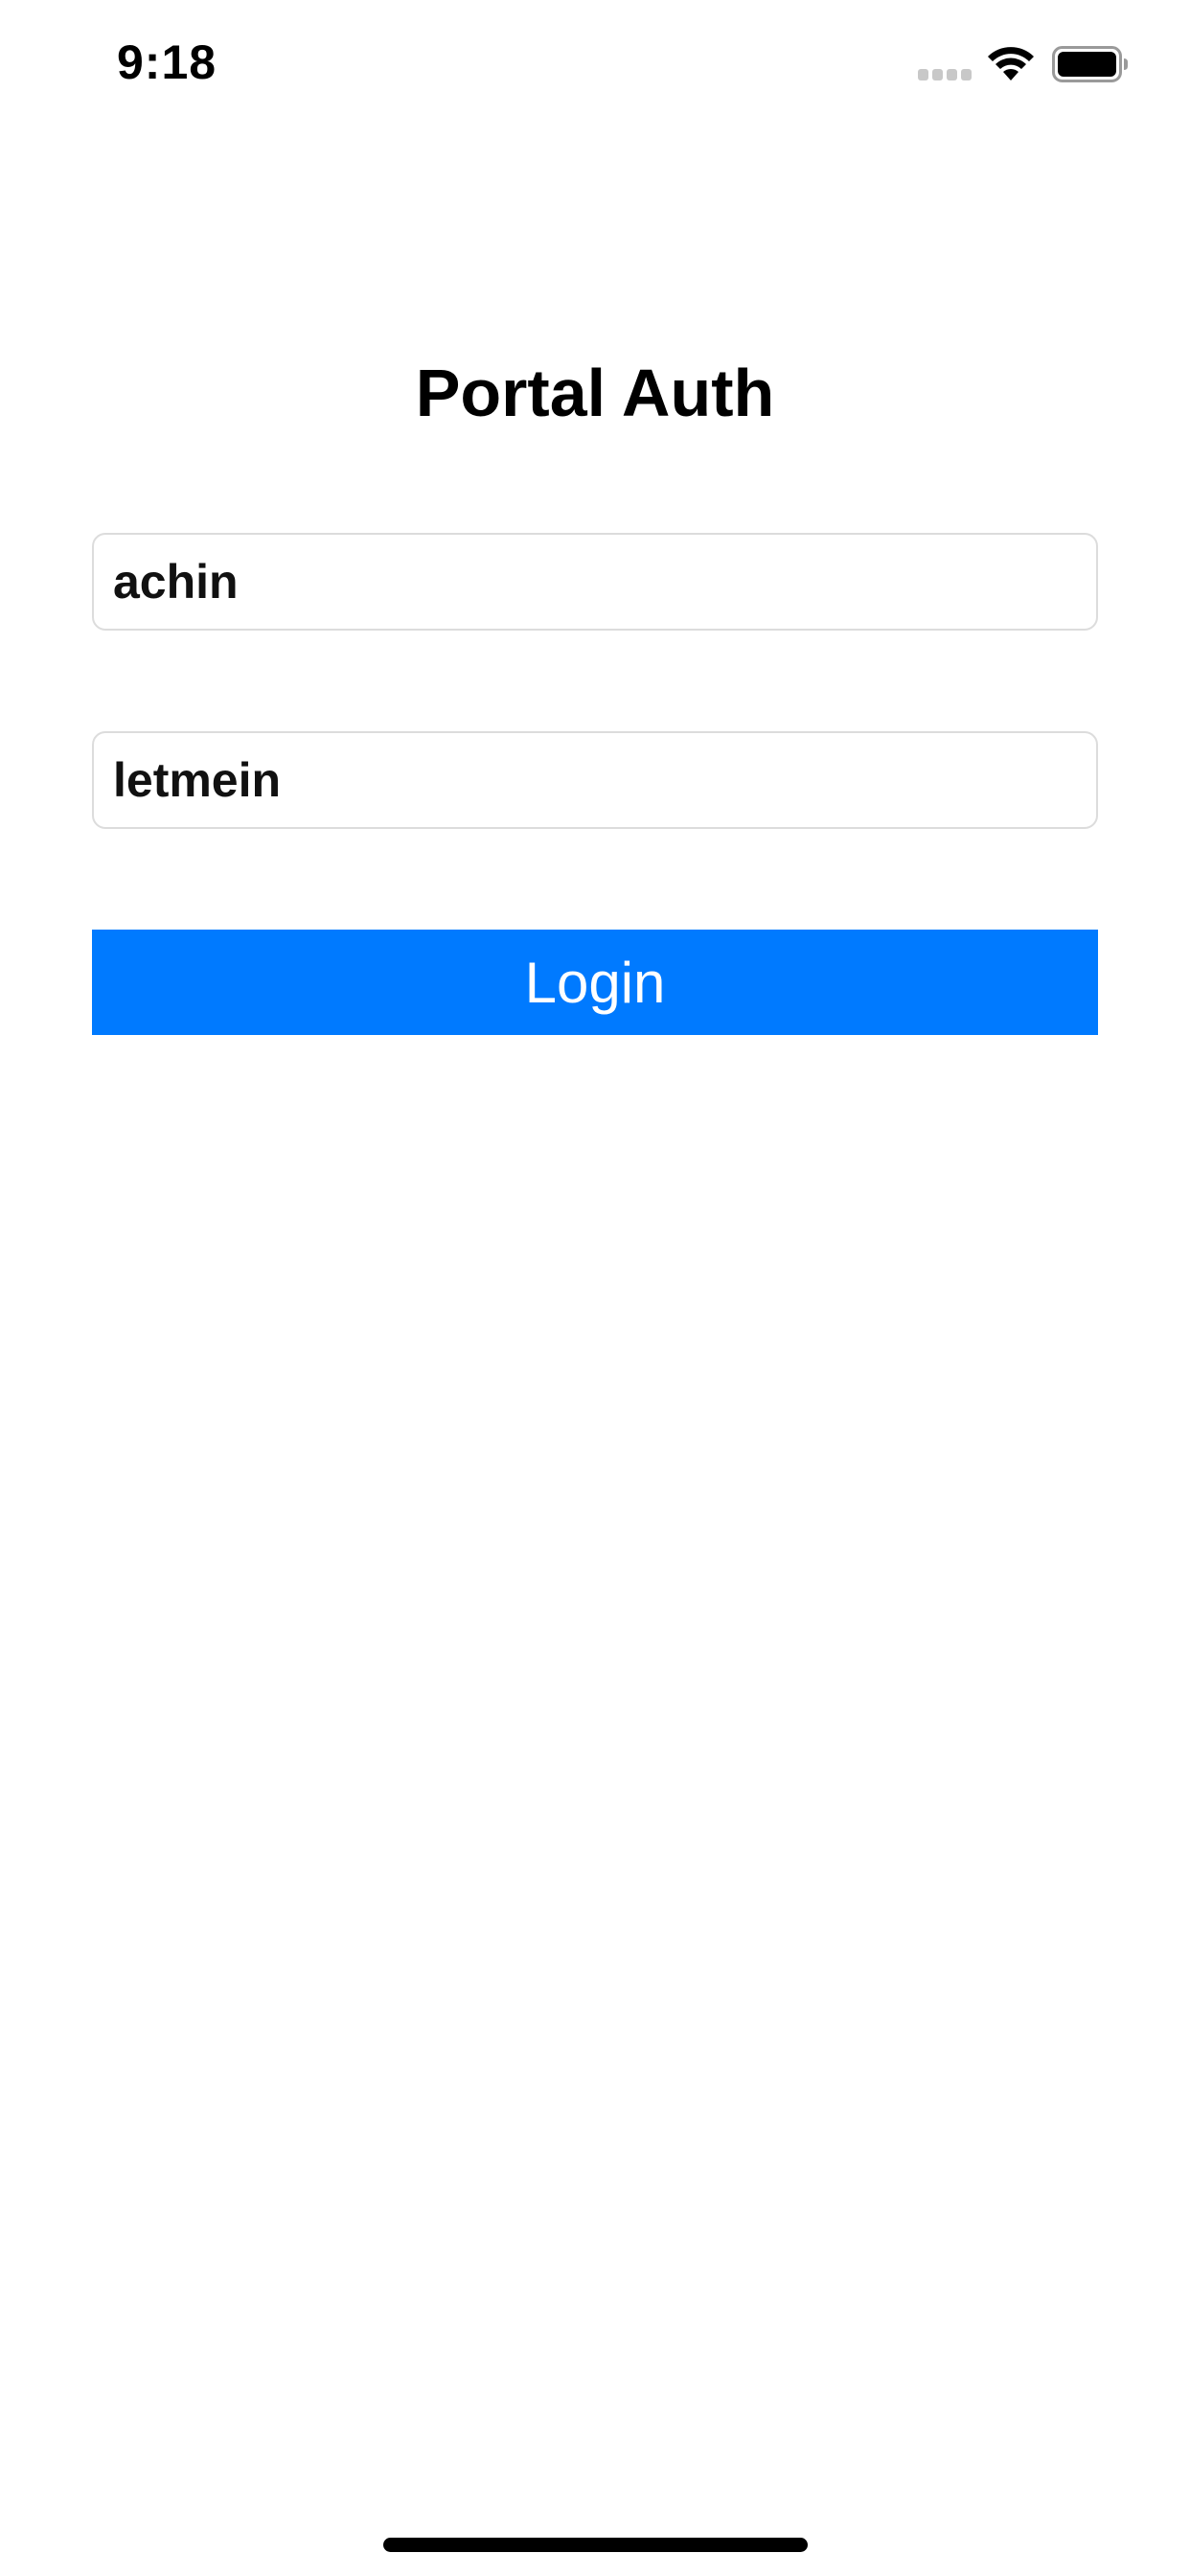  What do you see at coordinates (945, 74) in the screenshot?
I see `cellular-signal-icon` at bounding box center [945, 74].